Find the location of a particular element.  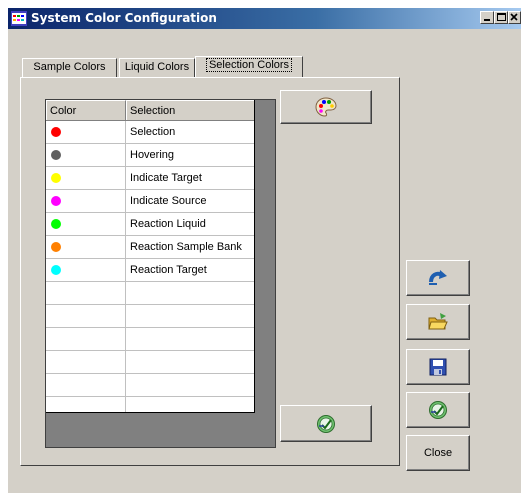

table-row: Hovering is located at coordinates (150, 155).